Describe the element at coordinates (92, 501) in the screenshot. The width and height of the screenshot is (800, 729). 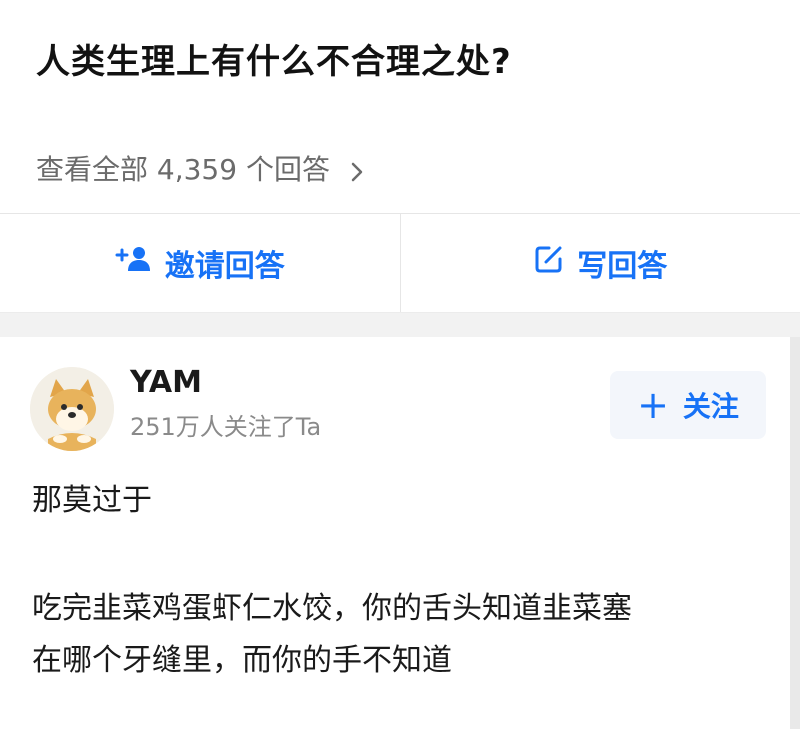
I see `answer-paragraph: 那莫过于` at that location.